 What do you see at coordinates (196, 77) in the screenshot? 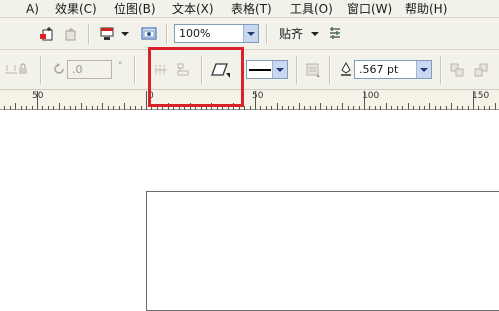
I see `highlight-annotation` at bounding box center [196, 77].